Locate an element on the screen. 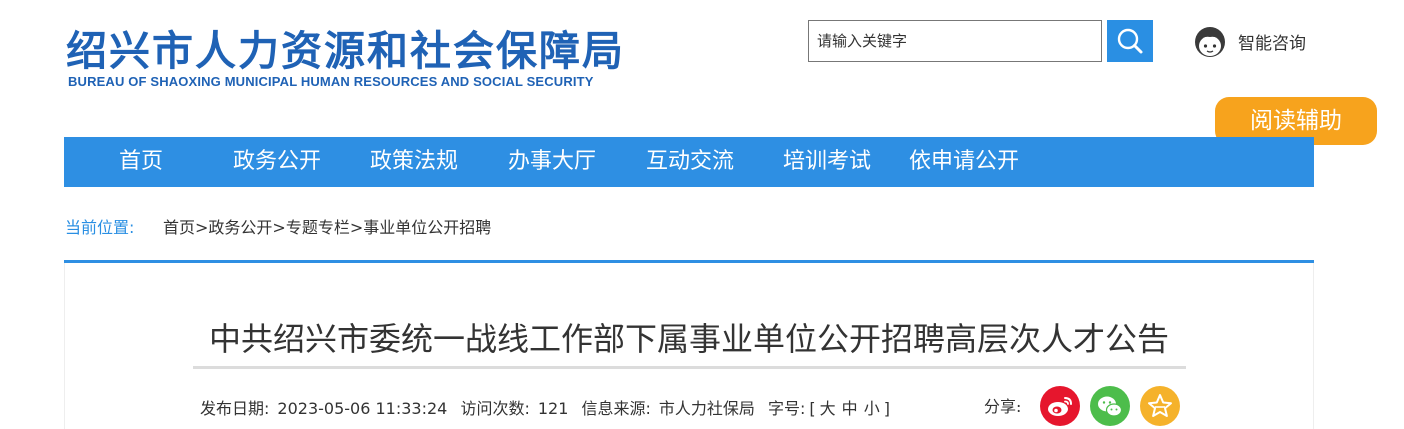 Image resolution: width=1404 pixels, height=429 pixels. search-button is located at coordinates (1130, 41).